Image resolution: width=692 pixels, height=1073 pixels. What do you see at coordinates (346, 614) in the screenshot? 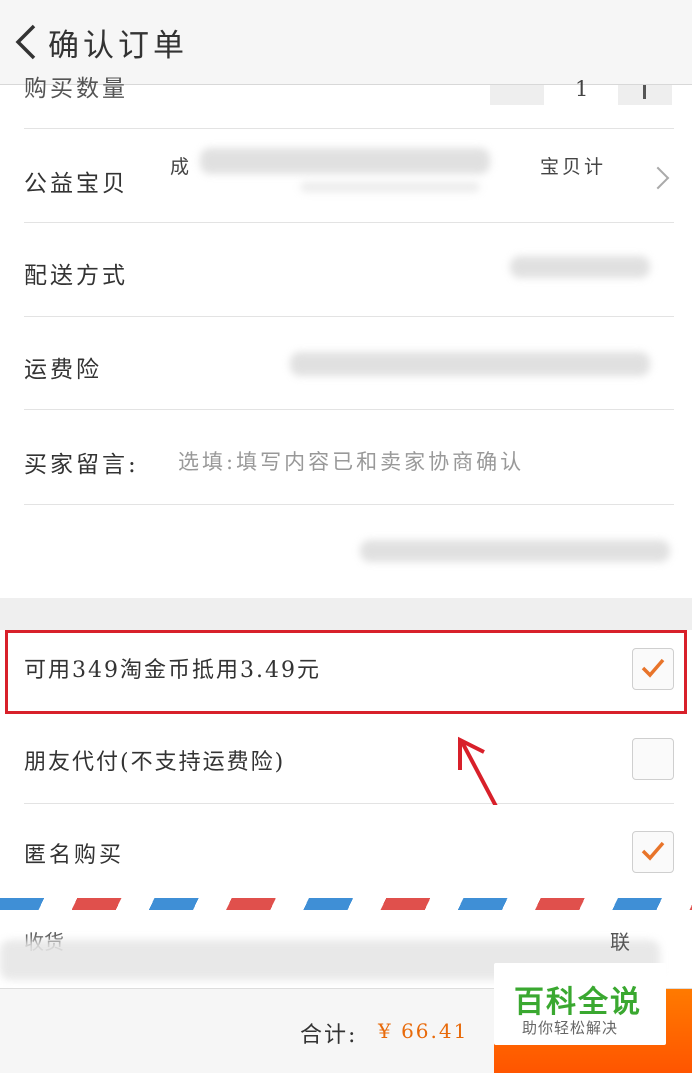
I see `section-divider` at bounding box center [346, 614].